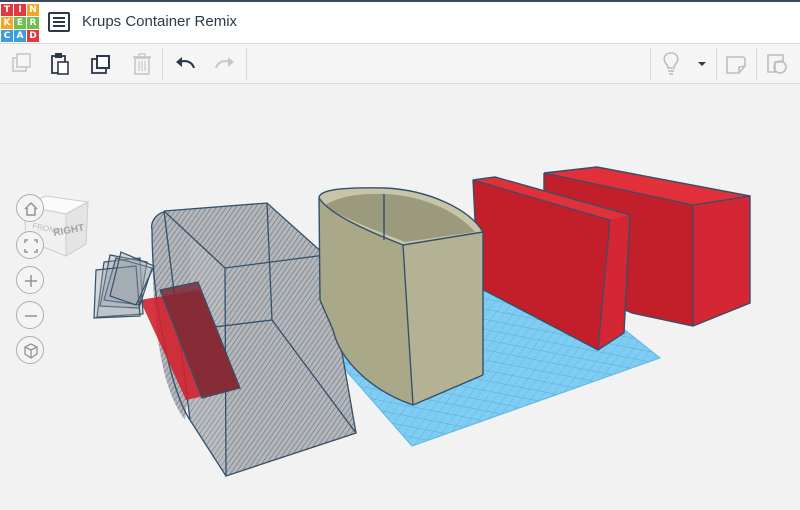  I want to click on note-button, so click(736, 64).